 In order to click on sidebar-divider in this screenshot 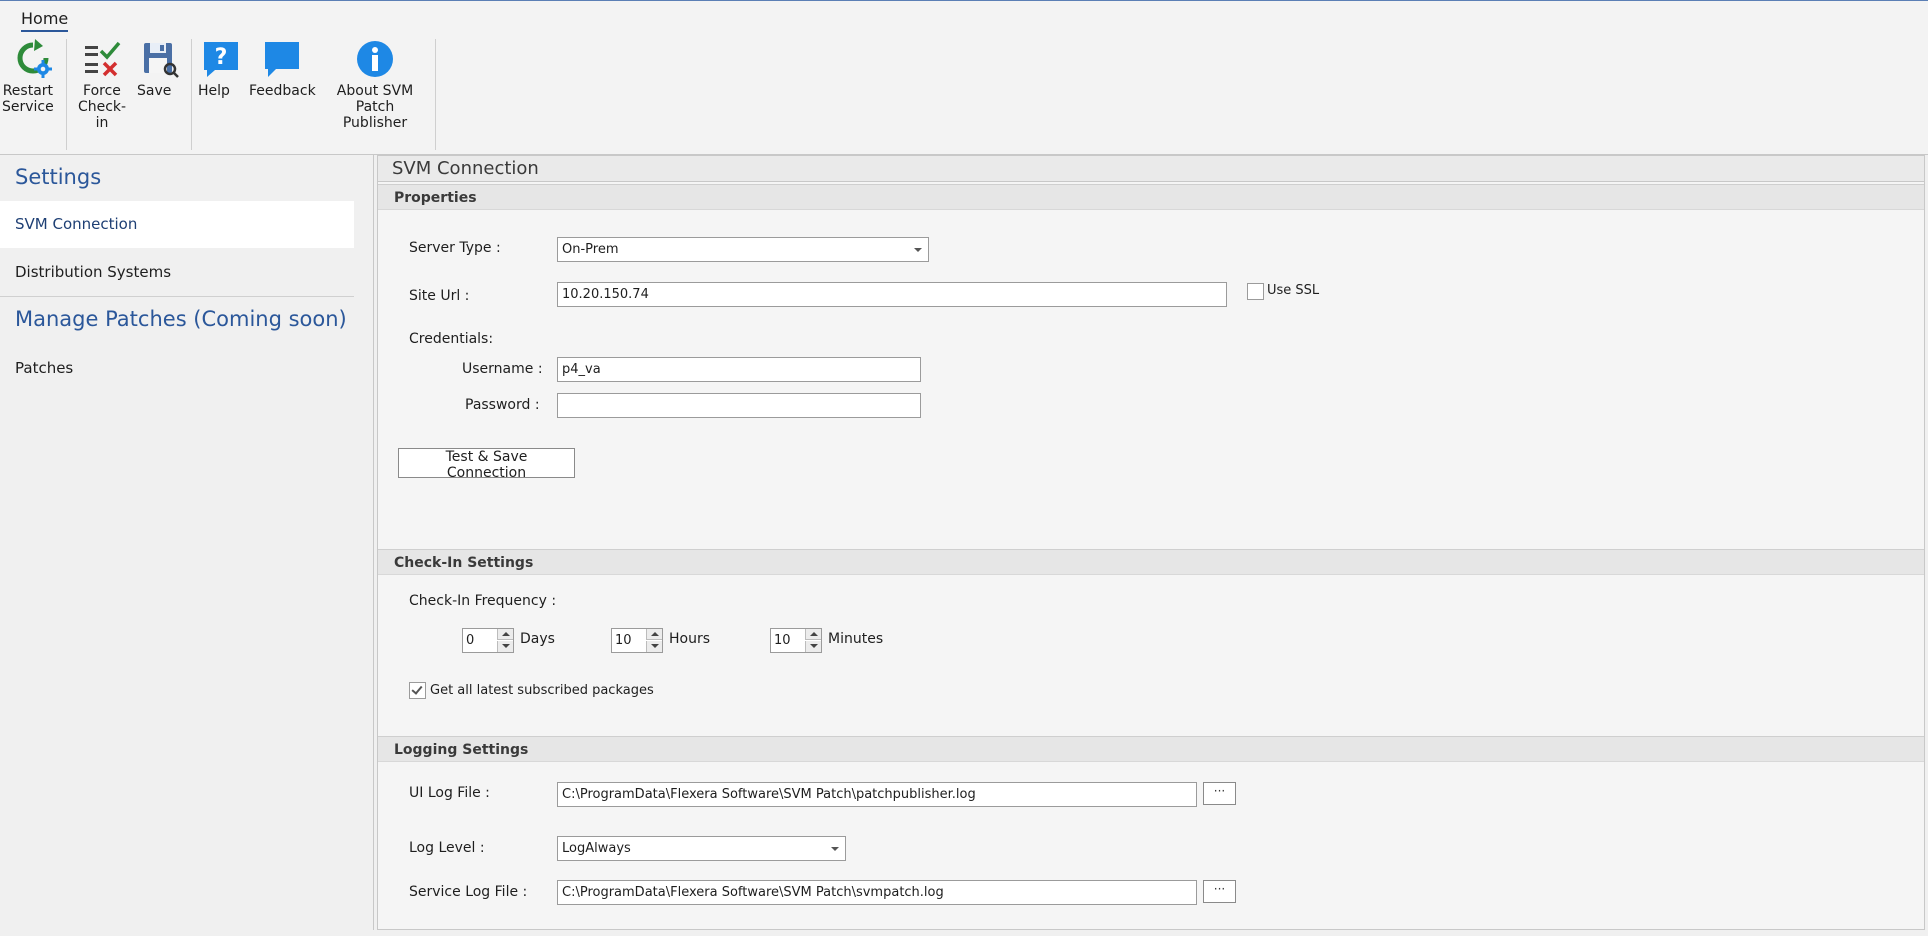, I will do `click(177, 296)`.